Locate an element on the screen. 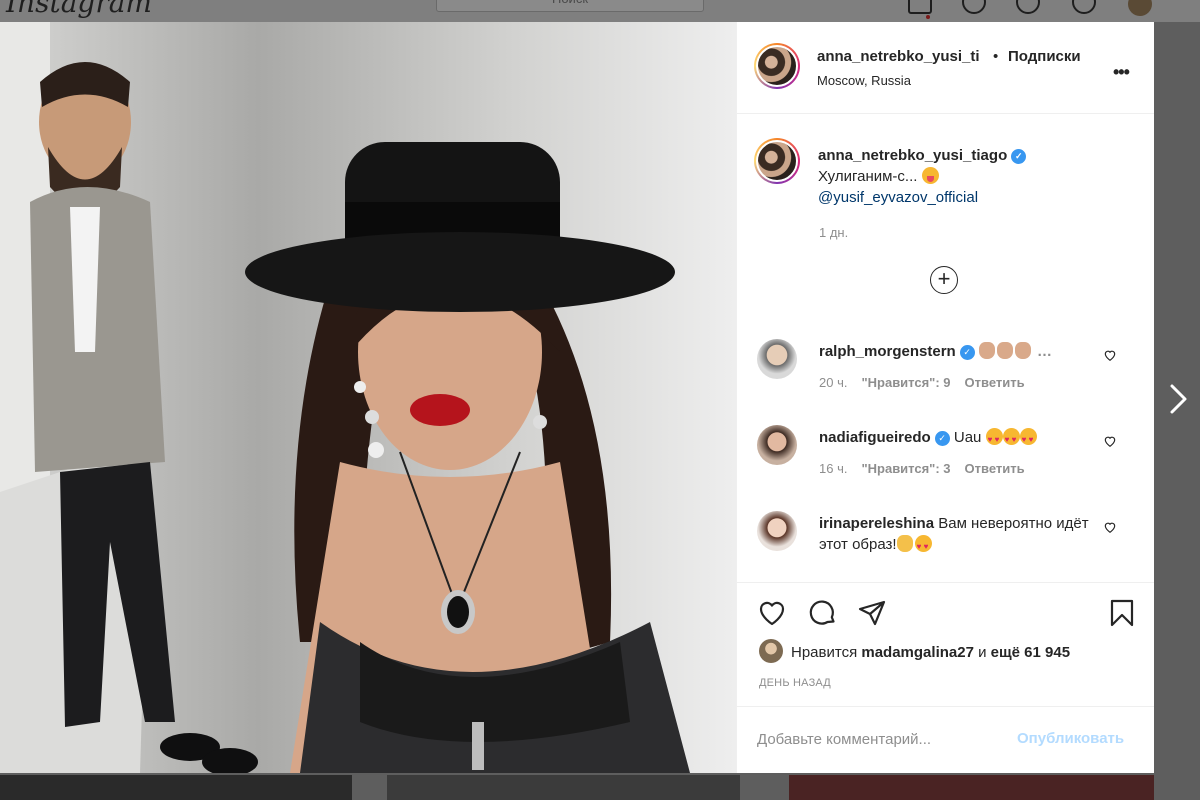 The width and height of the screenshot is (1200, 800). bookmark-icon is located at coordinates (1122, 613).